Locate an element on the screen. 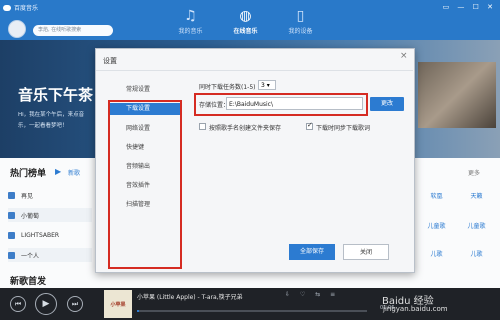  previous-button: ⏮ is located at coordinates (18, 304).